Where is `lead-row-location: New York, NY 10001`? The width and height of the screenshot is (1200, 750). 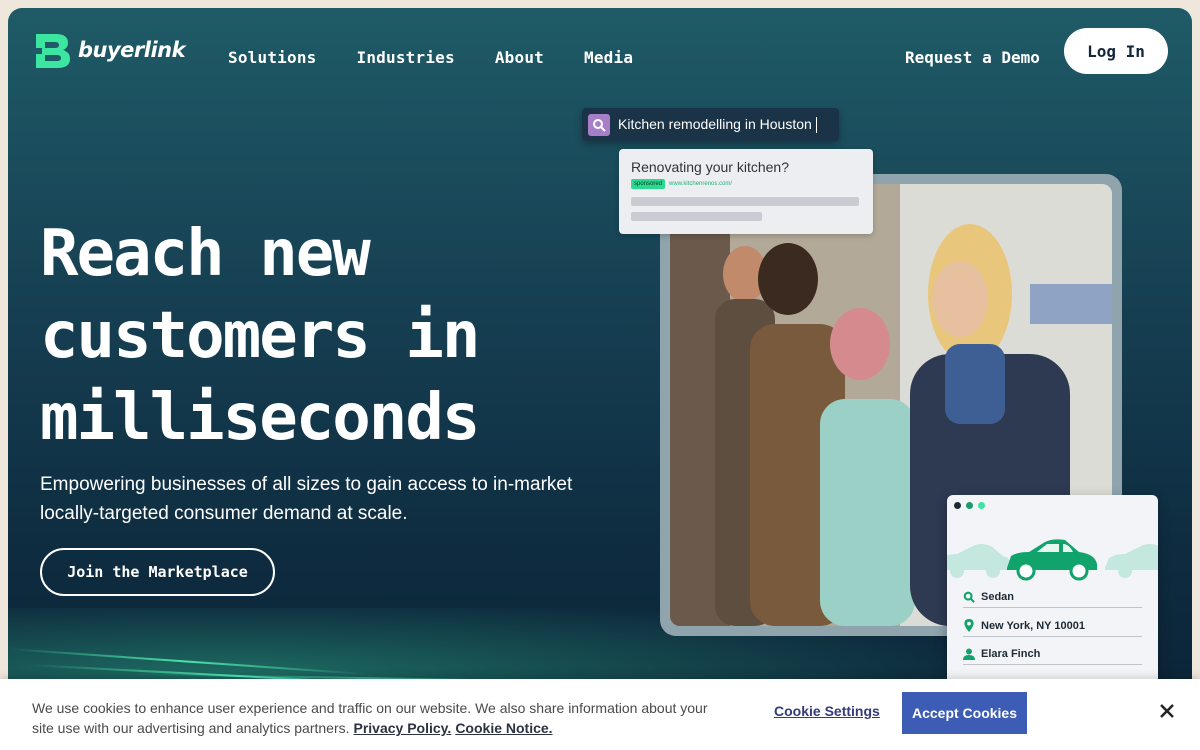 lead-row-location: New York, NY 10001 is located at coordinates (1052, 625).